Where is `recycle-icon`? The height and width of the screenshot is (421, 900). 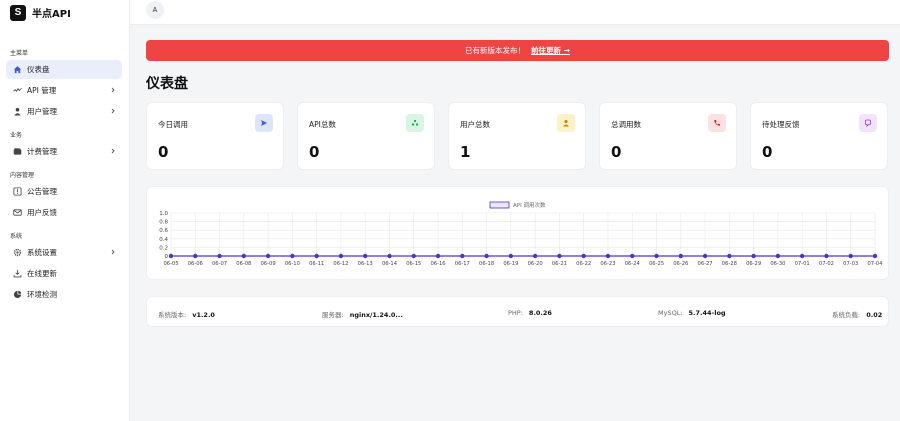
recycle-icon is located at coordinates (415, 123).